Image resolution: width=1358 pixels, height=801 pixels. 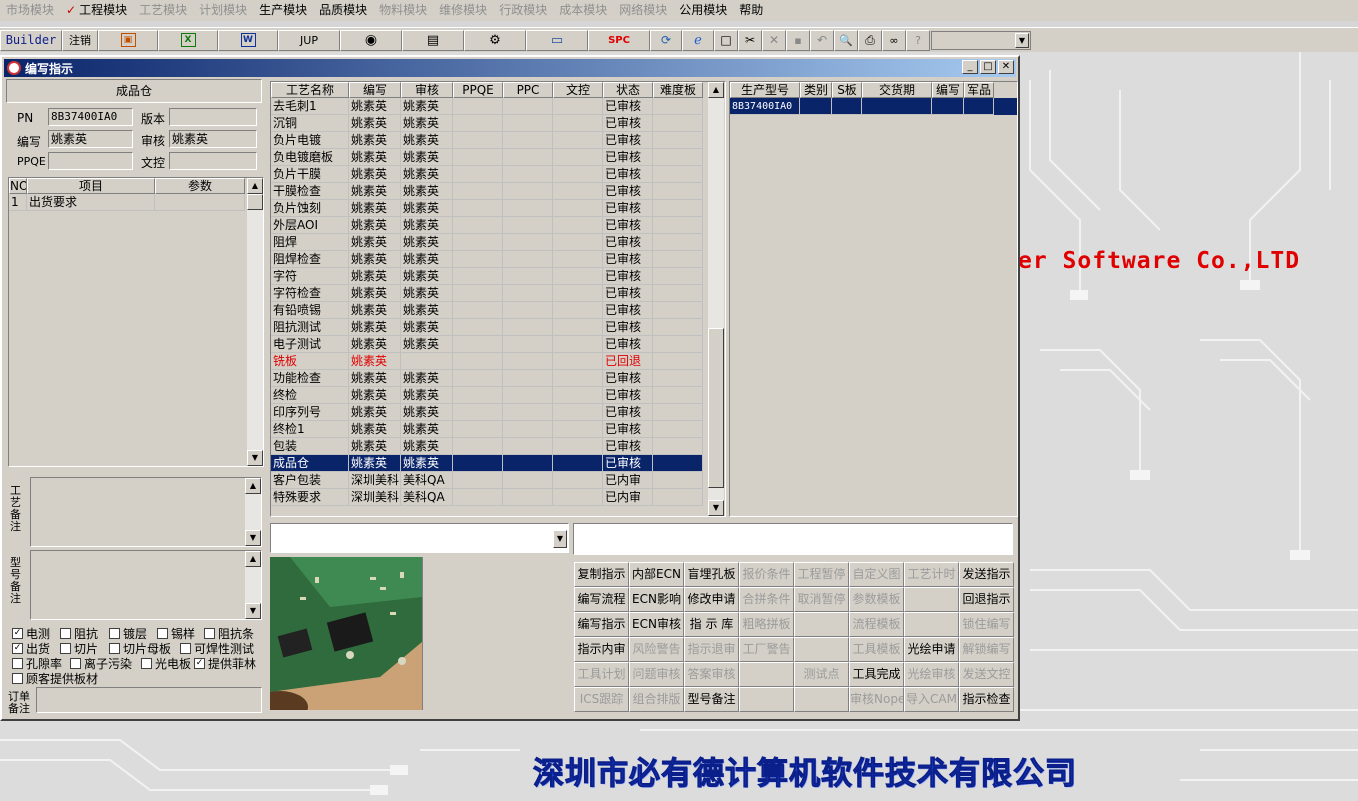 I want to click on checkbox-option: 顾客提供板材, so click(x=55, y=678).